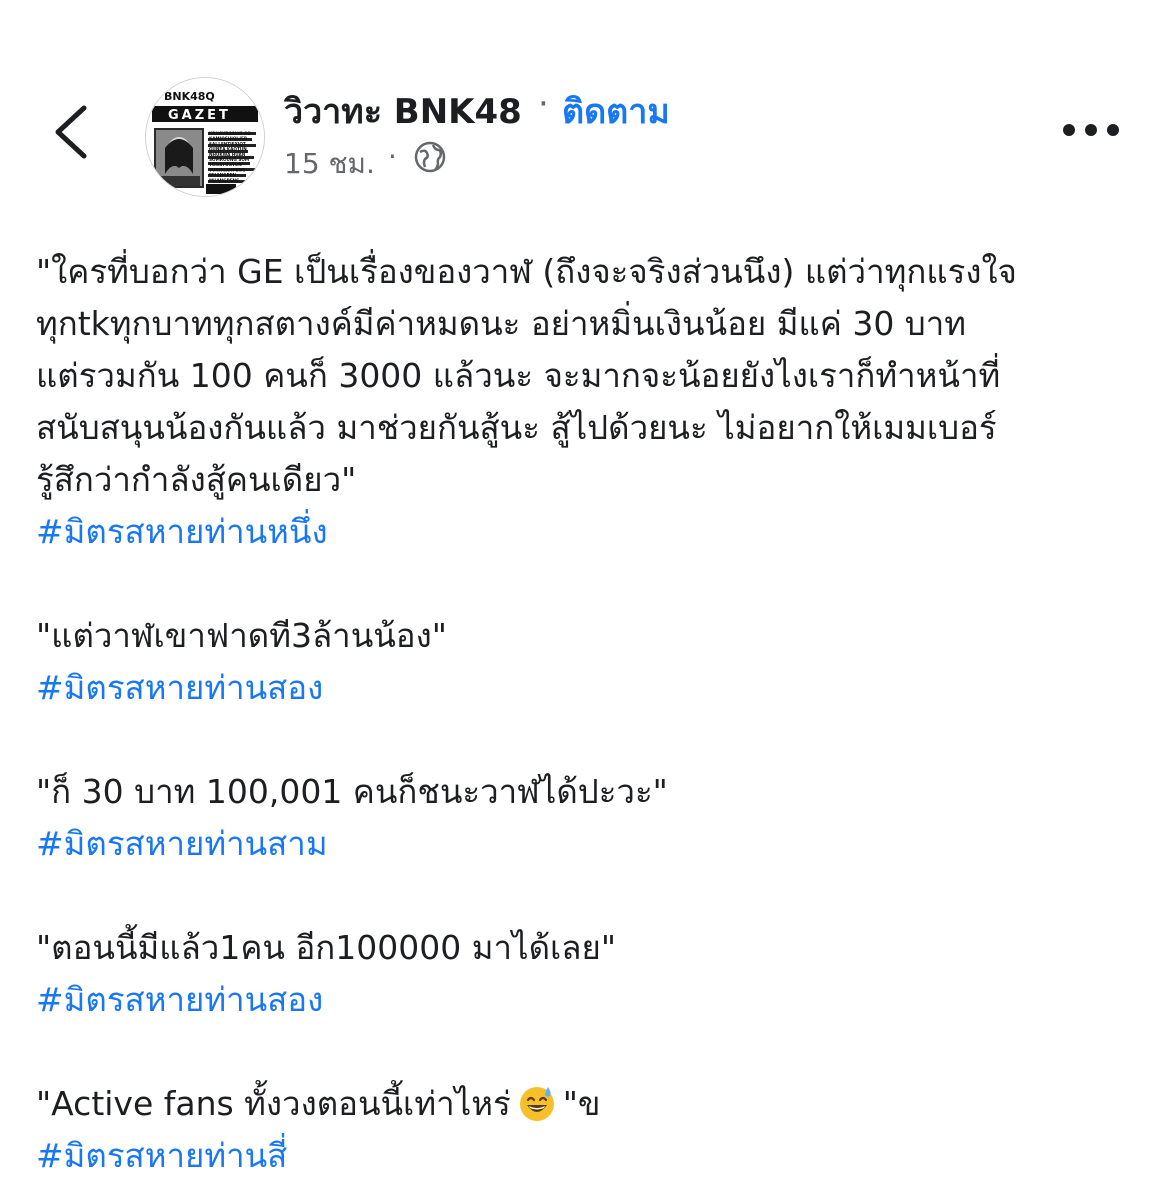  Describe the element at coordinates (241, 635) in the screenshot. I see `post-text-line: "แต่วาฬเขาฟาดที3ล้านน้อง"` at that location.